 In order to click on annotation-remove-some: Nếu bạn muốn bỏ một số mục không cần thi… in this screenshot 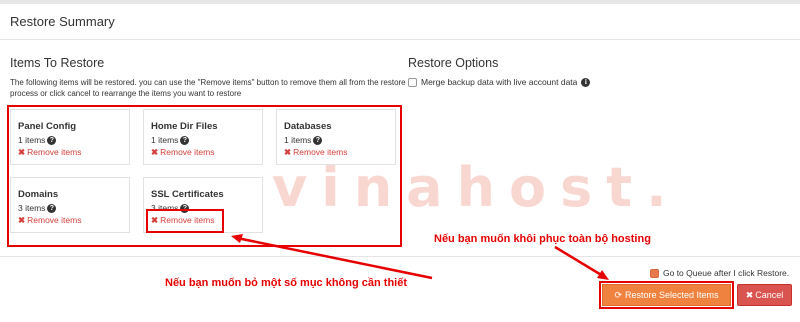, I will do `click(286, 283)`.